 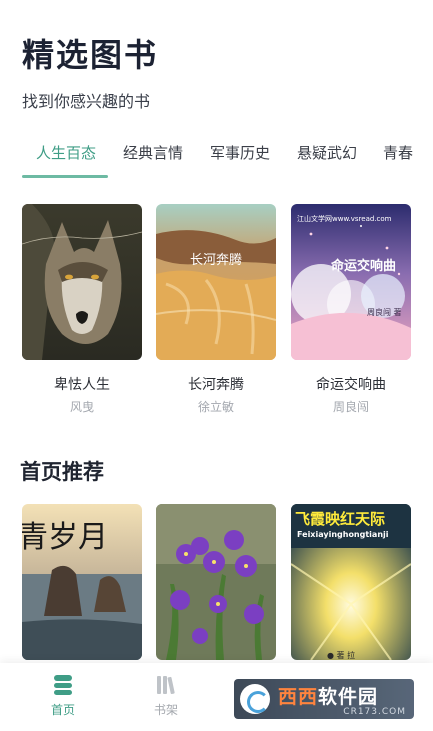 I want to click on violets-cover-icon, so click(x=216, y=582).